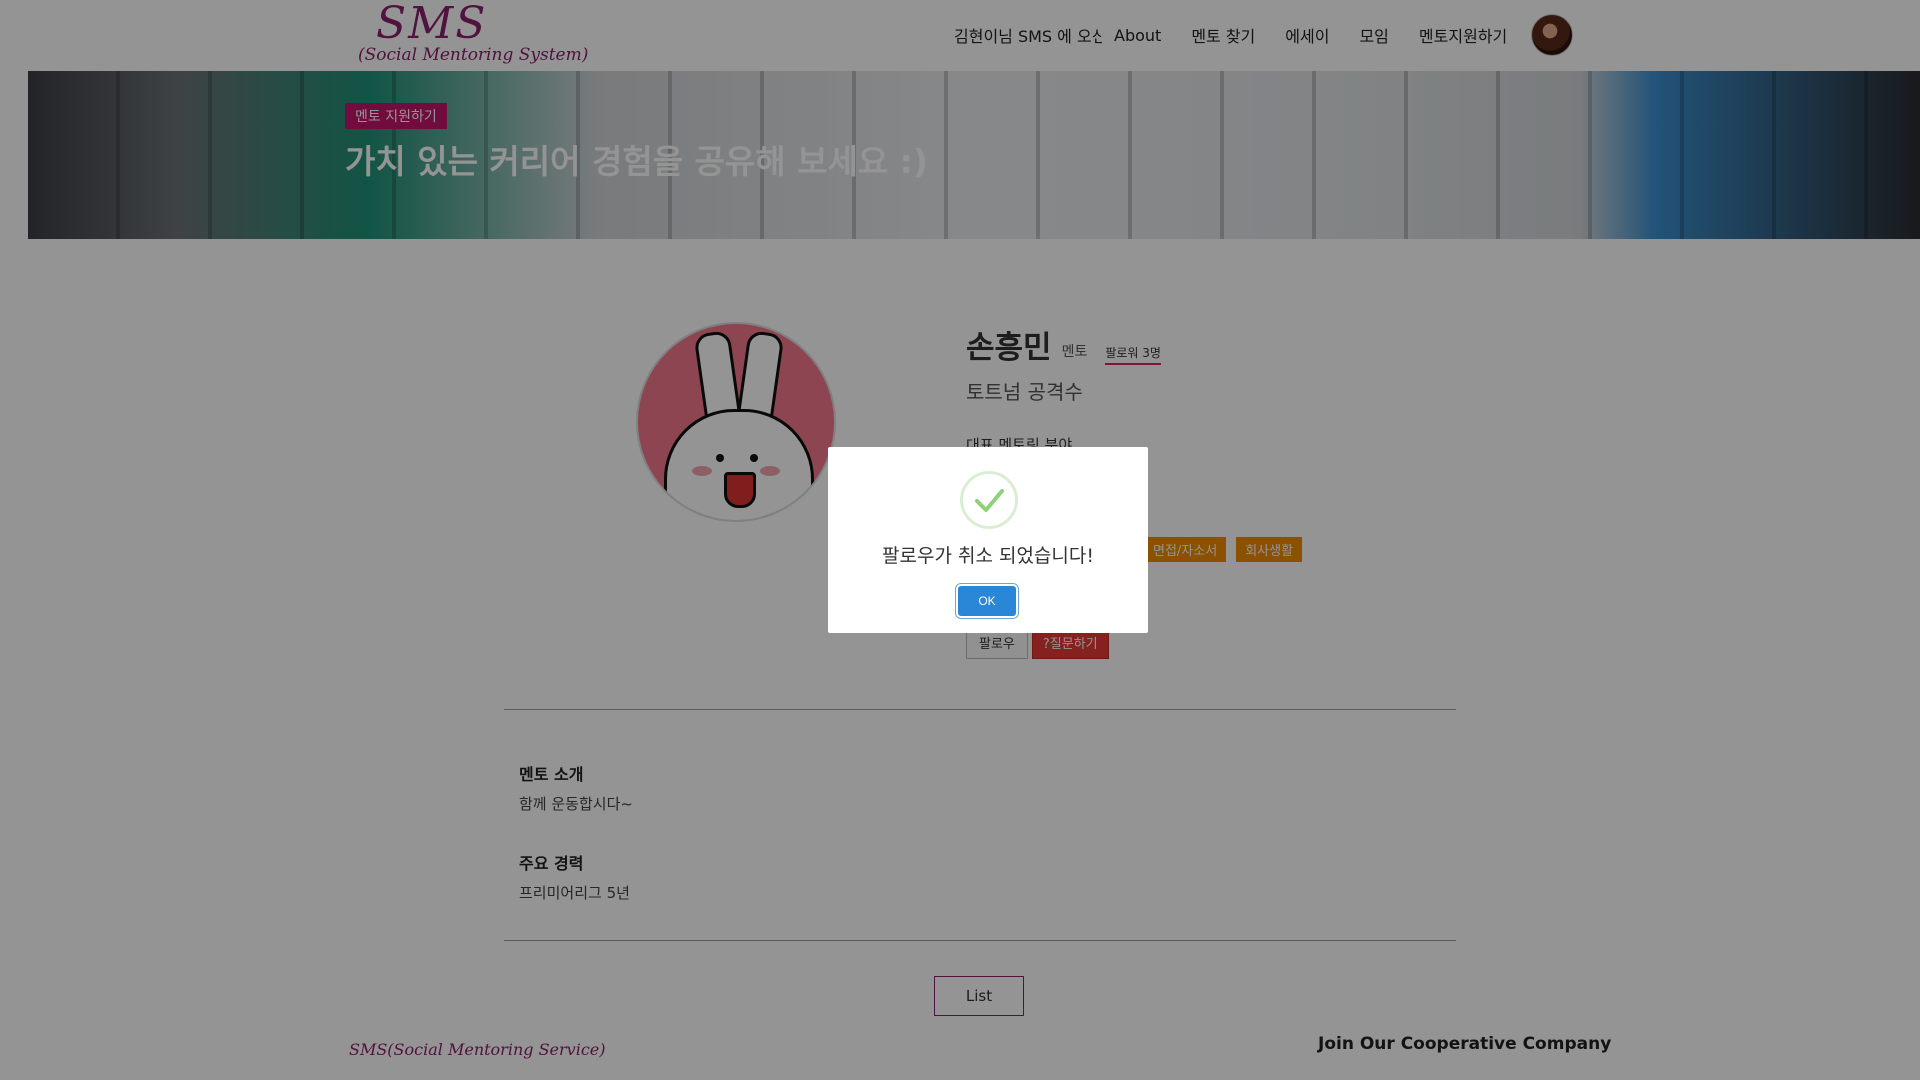  What do you see at coordinates (988, 540) in the screenshot?
I see `alert-modal: 팔로우가 취소 되었습니다! OK` at bounding box center [988, 540].